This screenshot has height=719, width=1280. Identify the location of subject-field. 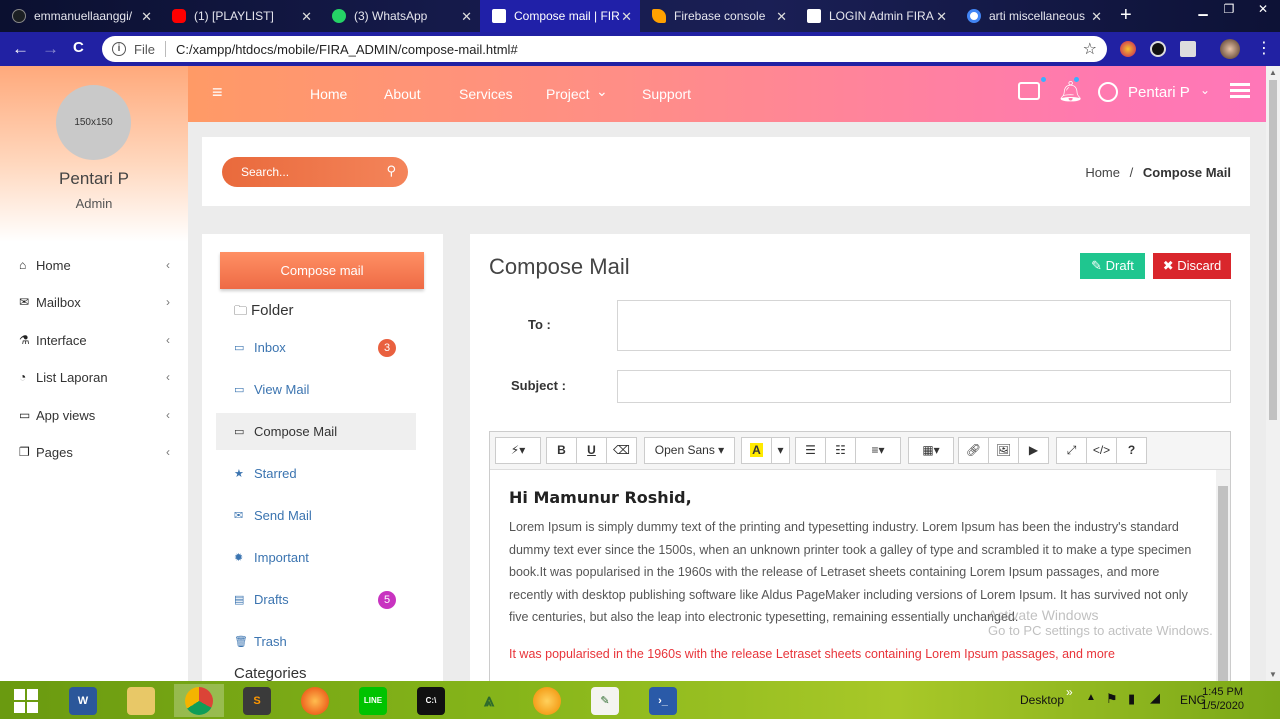
(924, 386).